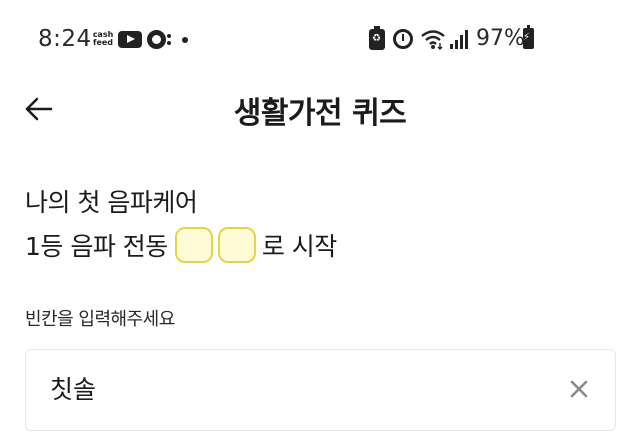 The height and width of the screenshot is (440, 640). What do you see at coordinates (528, 37) in the screenshot?
I see `battery-charging-icon` at bounding box center [528, 37].